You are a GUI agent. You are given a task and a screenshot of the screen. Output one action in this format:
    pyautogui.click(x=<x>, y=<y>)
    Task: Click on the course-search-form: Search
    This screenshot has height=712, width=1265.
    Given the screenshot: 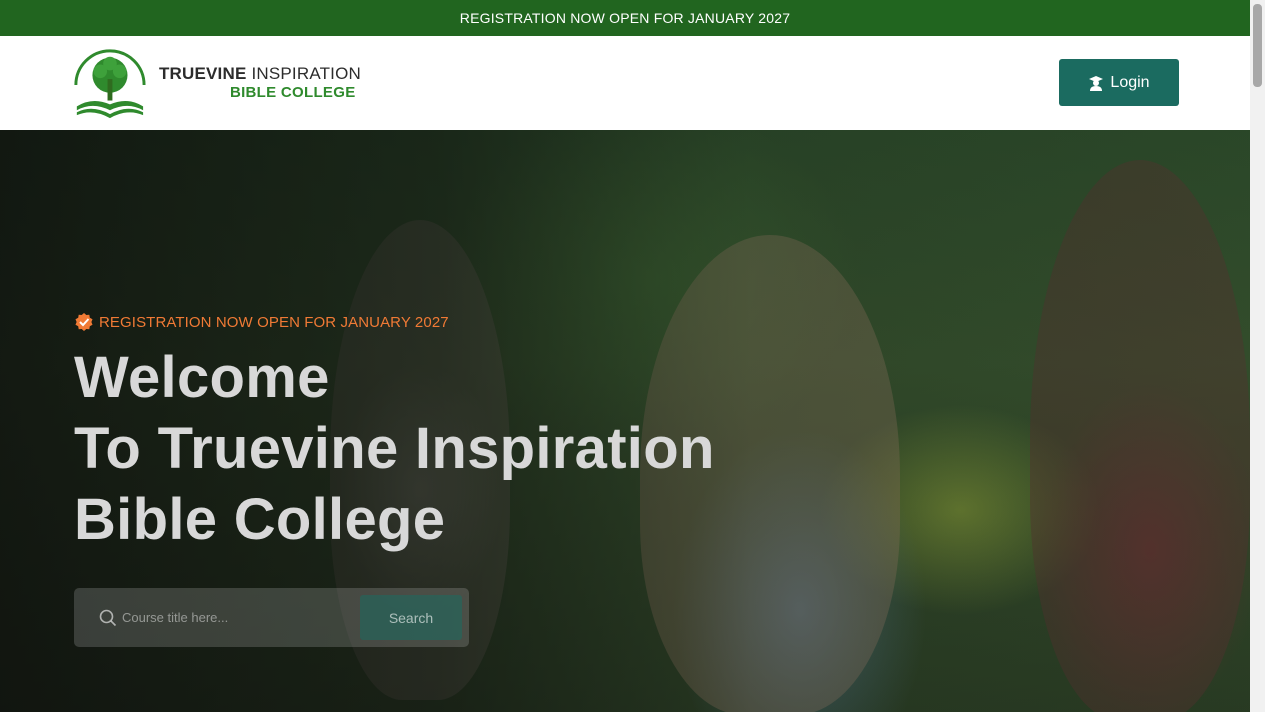 What is the action you would take?
    pyautogui.click(x=271, y=617)
    